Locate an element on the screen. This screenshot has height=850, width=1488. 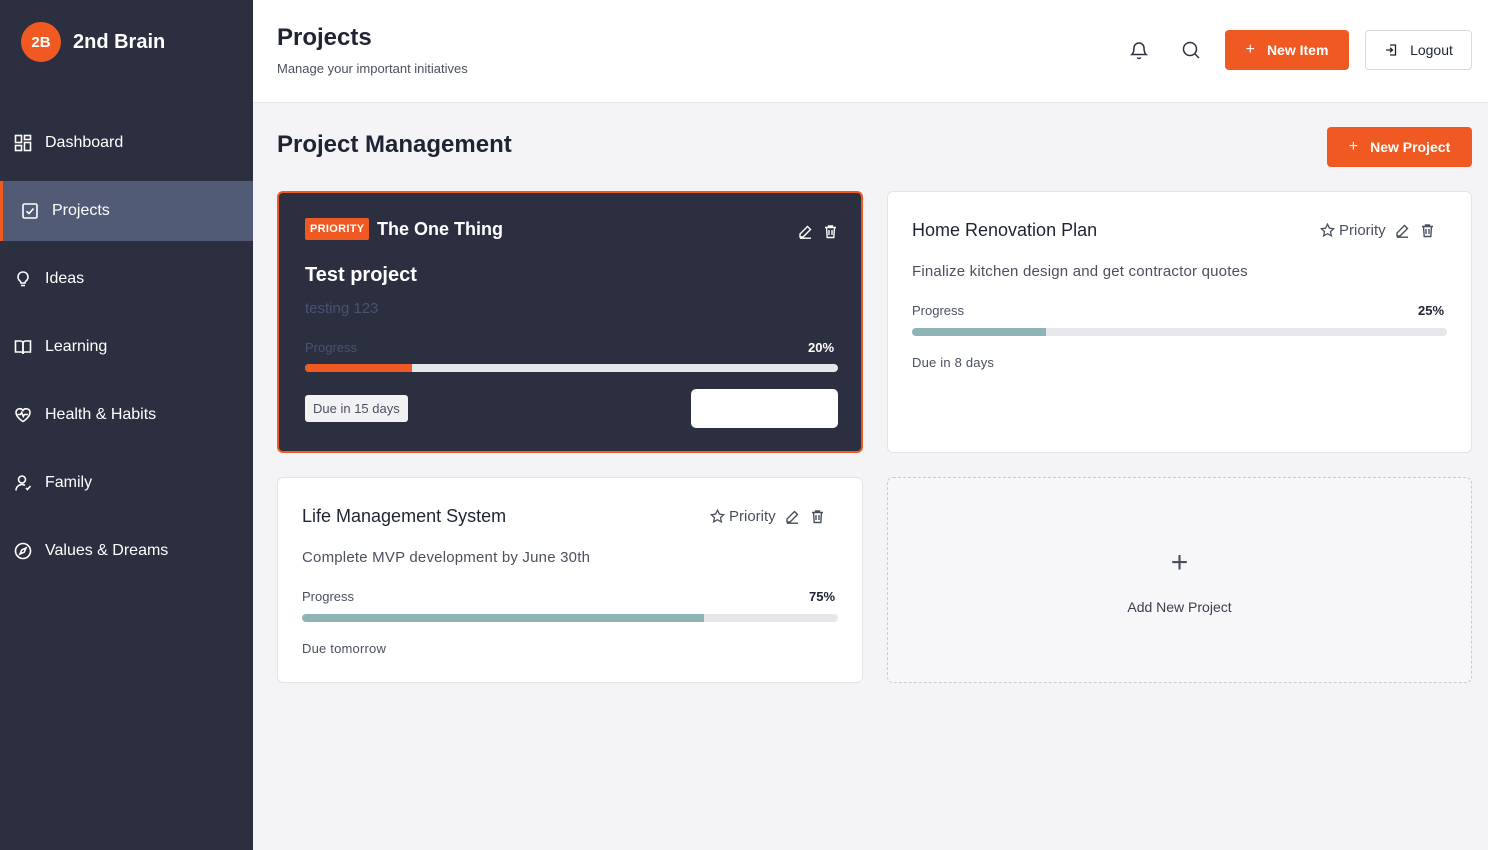
new-item-button: + New Item is located at coordinates (1287, 50).